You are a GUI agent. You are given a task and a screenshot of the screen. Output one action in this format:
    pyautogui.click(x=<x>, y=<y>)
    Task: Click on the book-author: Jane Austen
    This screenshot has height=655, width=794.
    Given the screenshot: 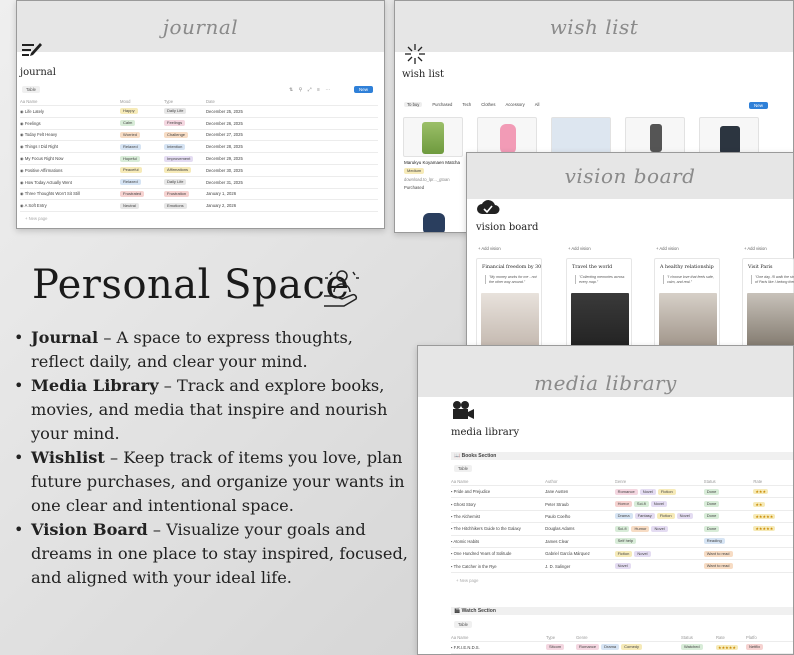 What is the action you would take?
    pyautogui.click(x=557, y=492)
    